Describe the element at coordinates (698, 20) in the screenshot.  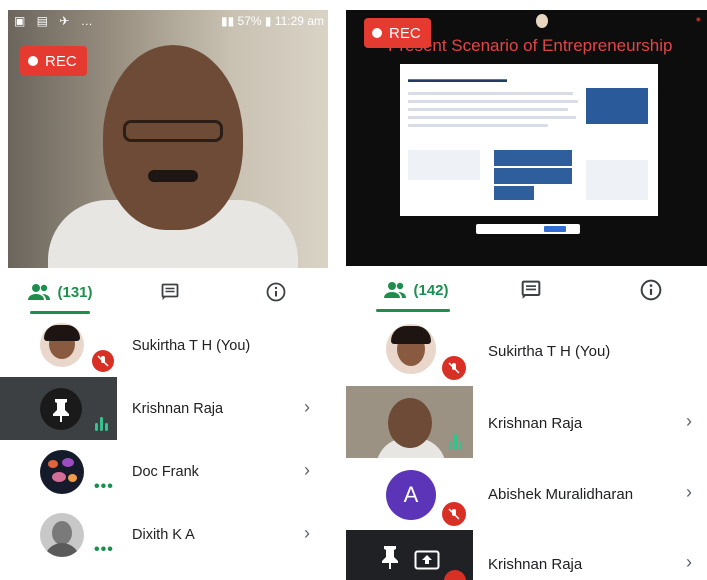
I see `slide-corner-logo-icon: ◉` at that location.